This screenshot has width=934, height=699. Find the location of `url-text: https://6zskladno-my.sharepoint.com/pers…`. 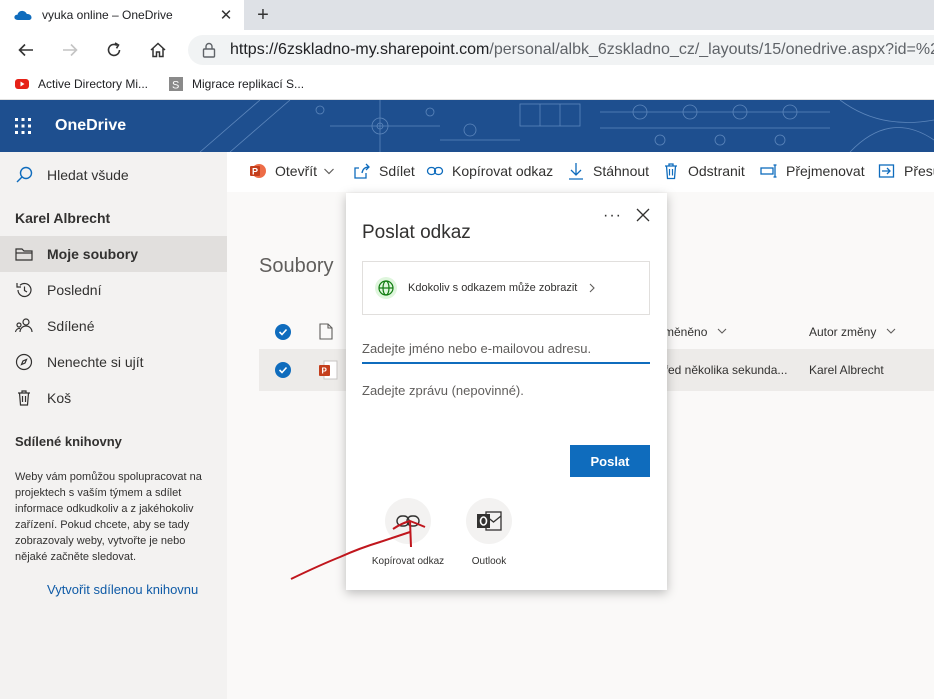

url-text: https://6zskladno-my.sharepoint.com/pers… is located at coordinates (582, 50).